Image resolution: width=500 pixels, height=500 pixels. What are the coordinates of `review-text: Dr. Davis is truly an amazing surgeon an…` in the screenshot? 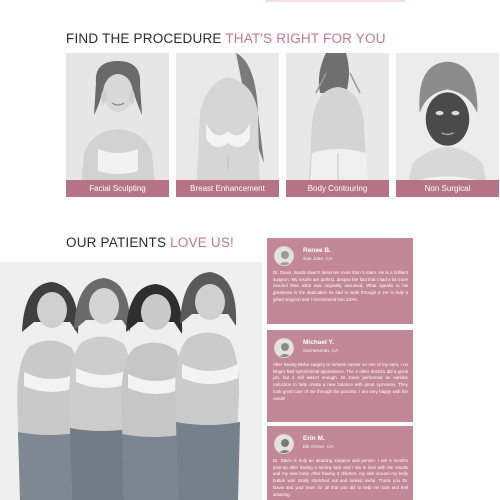 It's located at (340, 477).